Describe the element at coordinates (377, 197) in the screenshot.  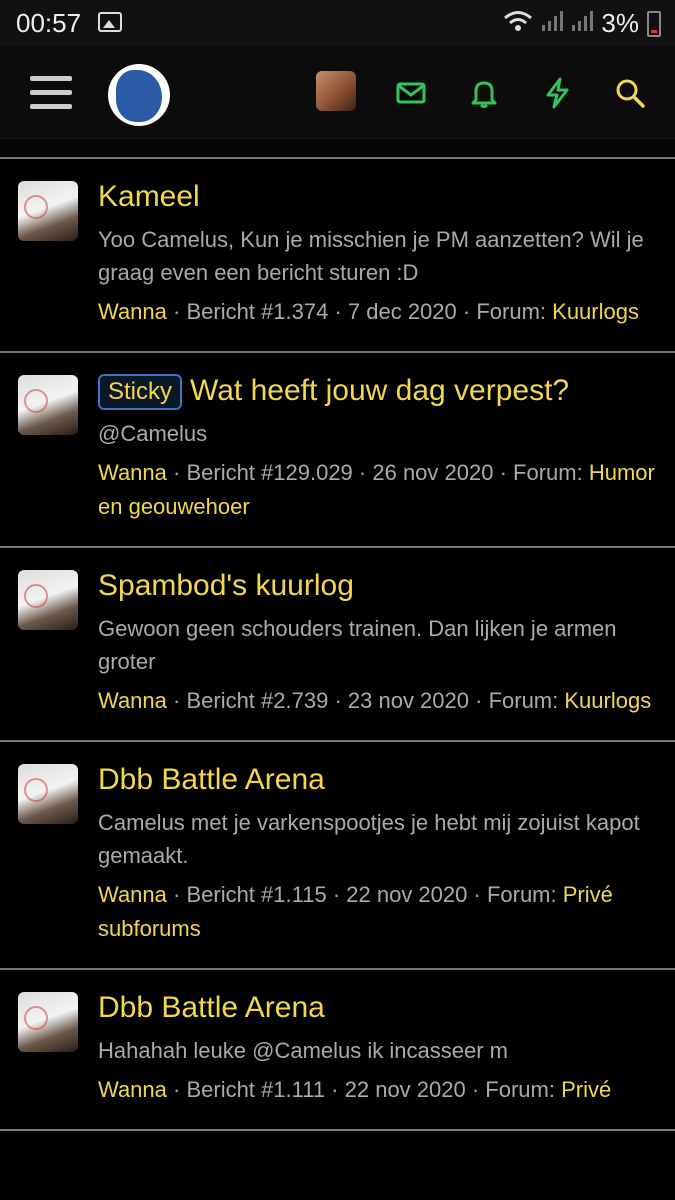
I see `thread-title: Kameel` at that location.